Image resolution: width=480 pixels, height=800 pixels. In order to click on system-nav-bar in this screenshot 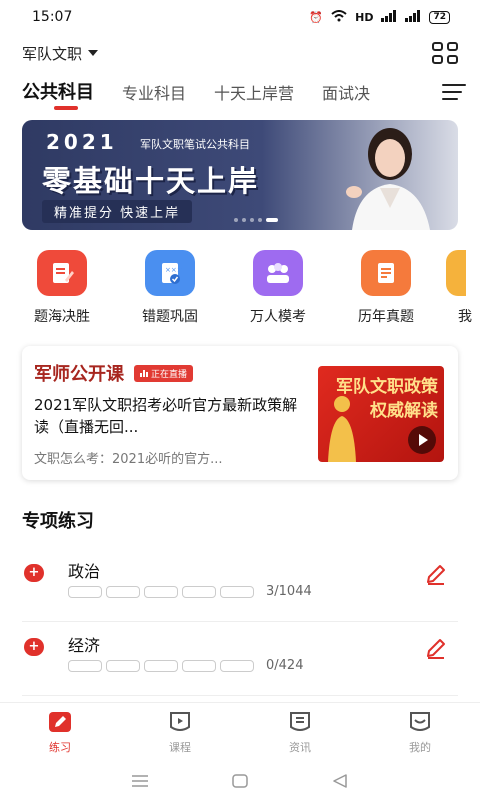, I will do `click(240, 781)`.